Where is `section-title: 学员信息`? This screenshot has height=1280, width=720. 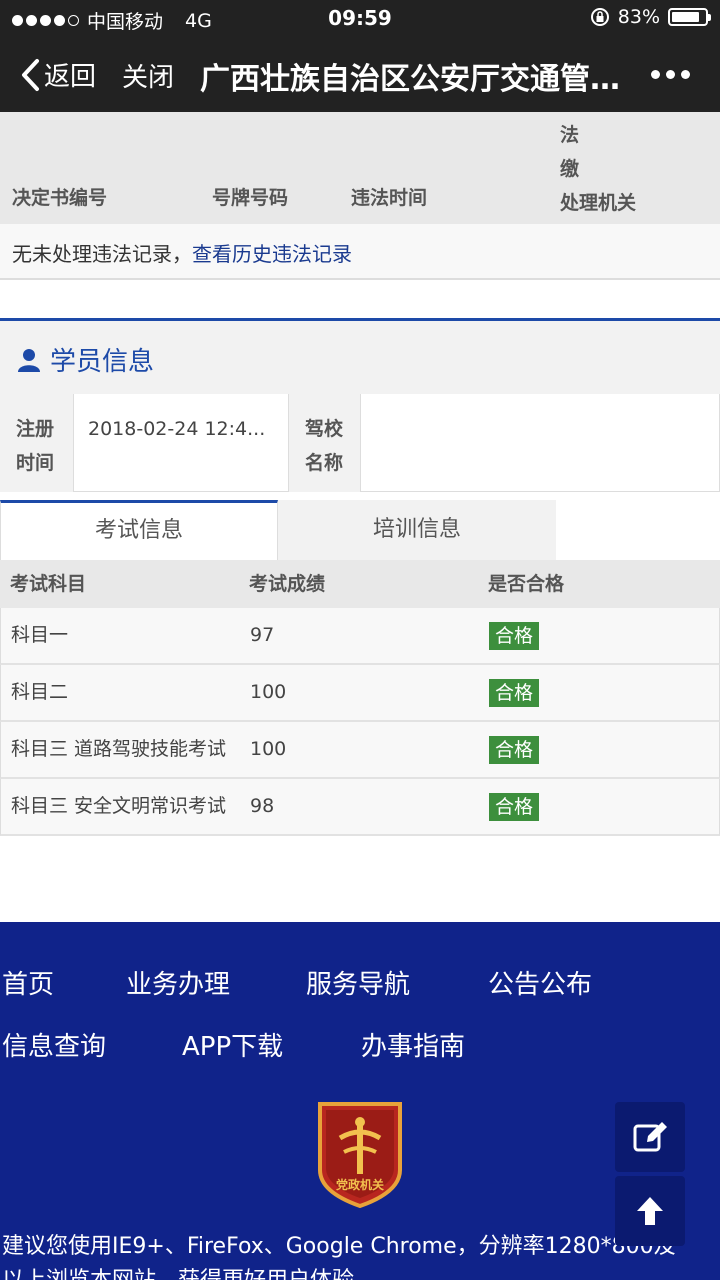
section-title: 学员信息 is located at coordinates (102, 362).